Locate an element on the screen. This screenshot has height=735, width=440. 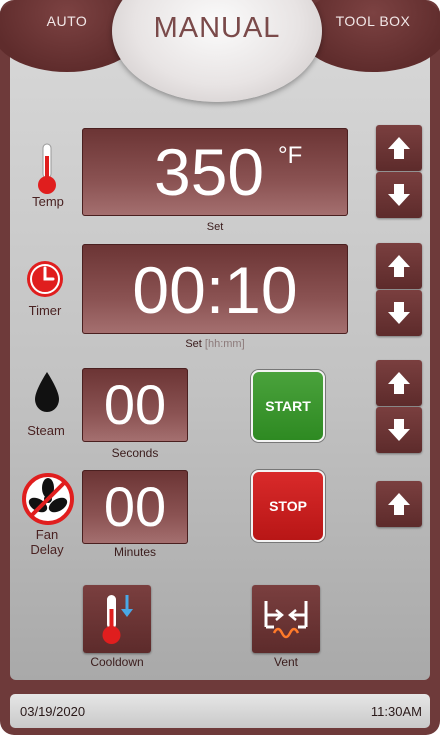
steam-value: 00 is located at coordinates (135, 404).